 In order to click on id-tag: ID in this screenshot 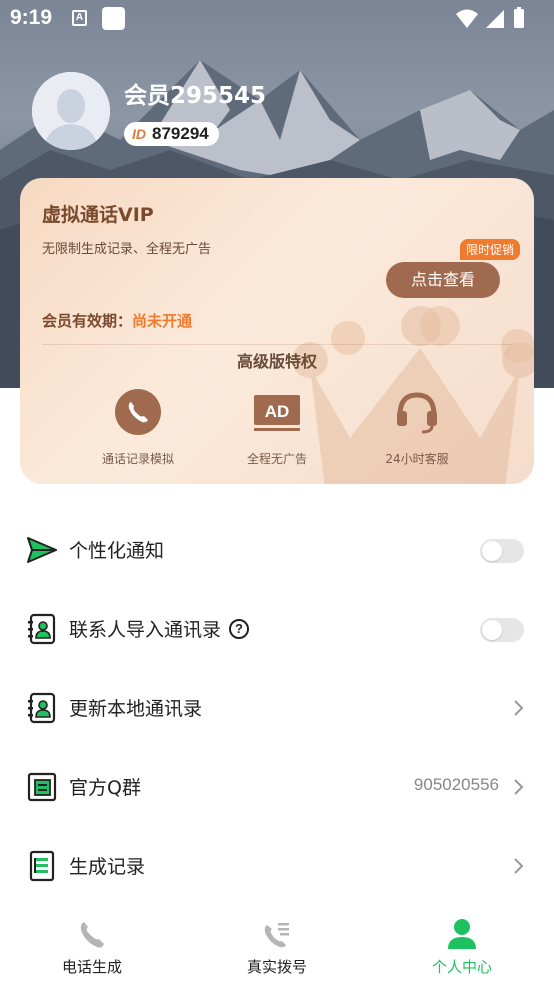, I will do `click(139, 134)`.